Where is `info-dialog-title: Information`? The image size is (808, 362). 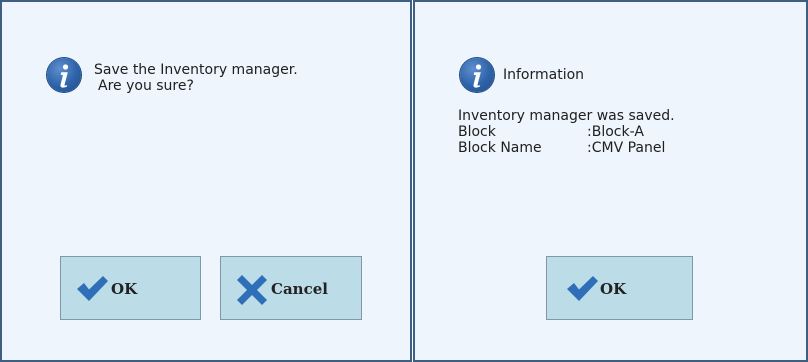 info-dialog-title: Information is located at coordinates (544, 75).